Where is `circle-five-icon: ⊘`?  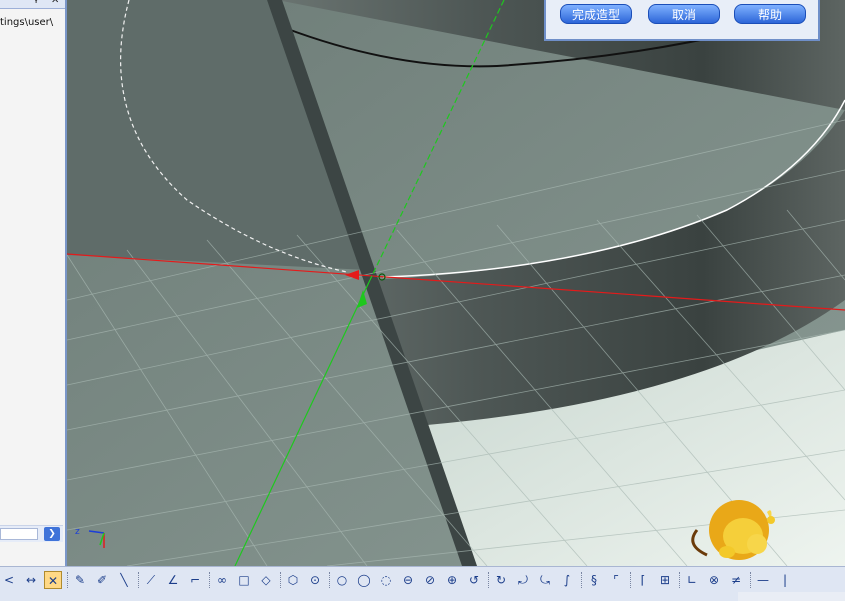
circle-five-icon: ⊘ is located at coordinates (430, 580).